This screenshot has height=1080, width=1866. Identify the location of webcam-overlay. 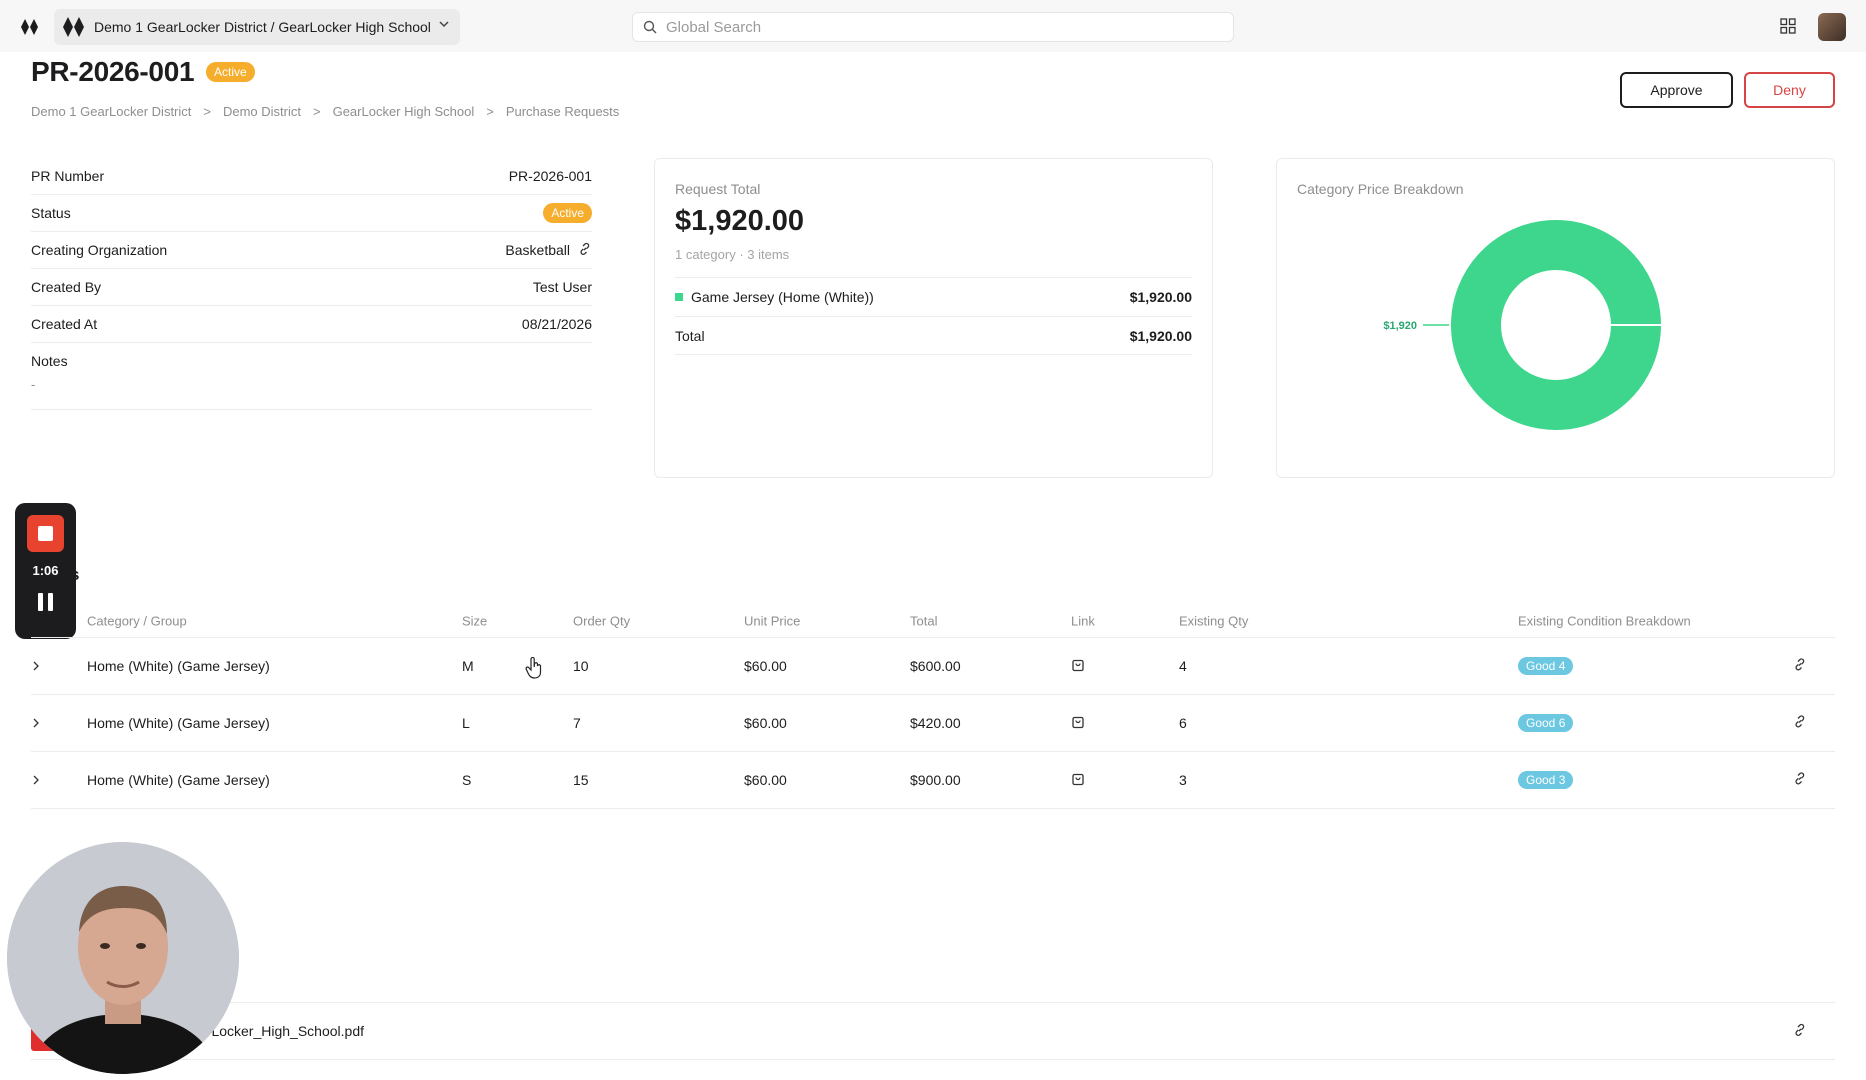
(123, 958).